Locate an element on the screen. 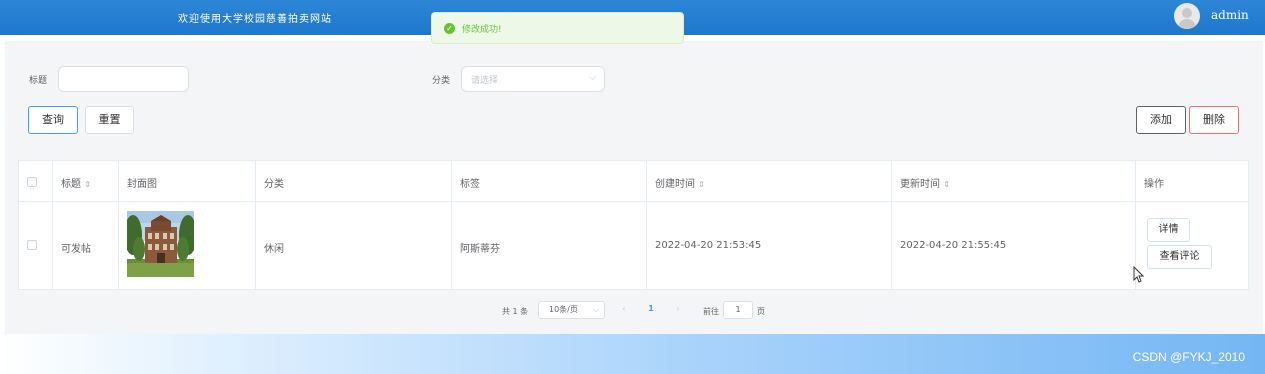 The image size is (1265, 374). select-all-checkbox is located at coordinates (32, 182).